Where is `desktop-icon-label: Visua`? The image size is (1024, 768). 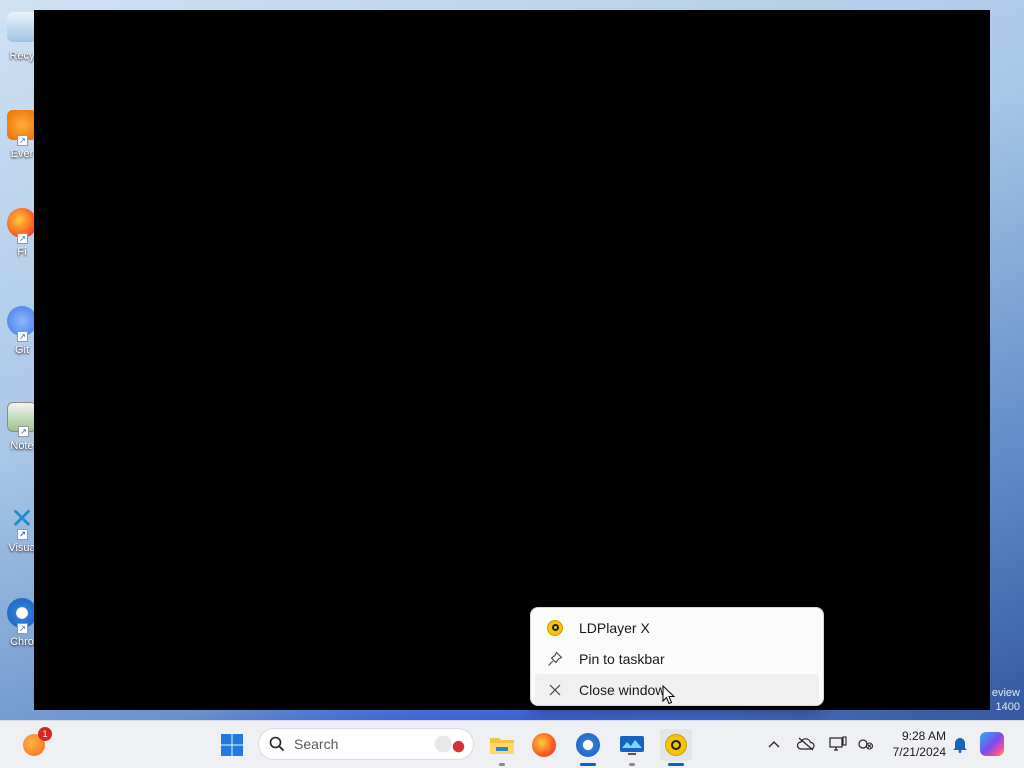 desktop-icon-label: Visua is located at coordinates (22, 548).